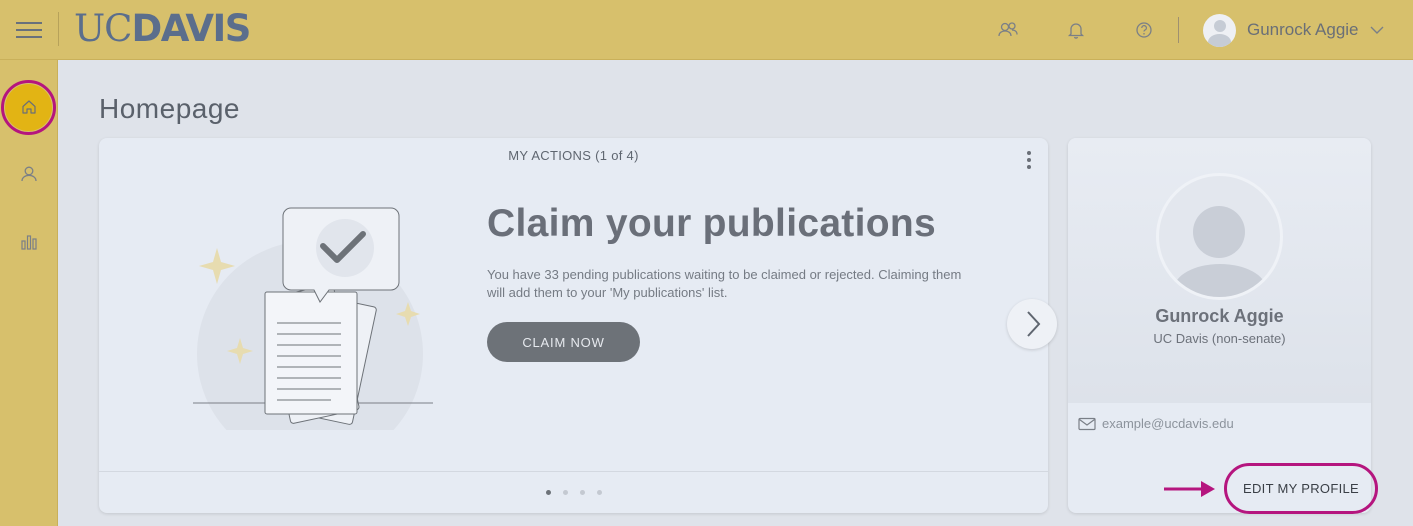 Image resolution: width=1413 pixels, height=526 pixels. What do you see at coordinates (706, 30) in the screenshot?
I see `top-bar: UCDAVIS Gunrock Aggie` at bounding box center [706, 30].